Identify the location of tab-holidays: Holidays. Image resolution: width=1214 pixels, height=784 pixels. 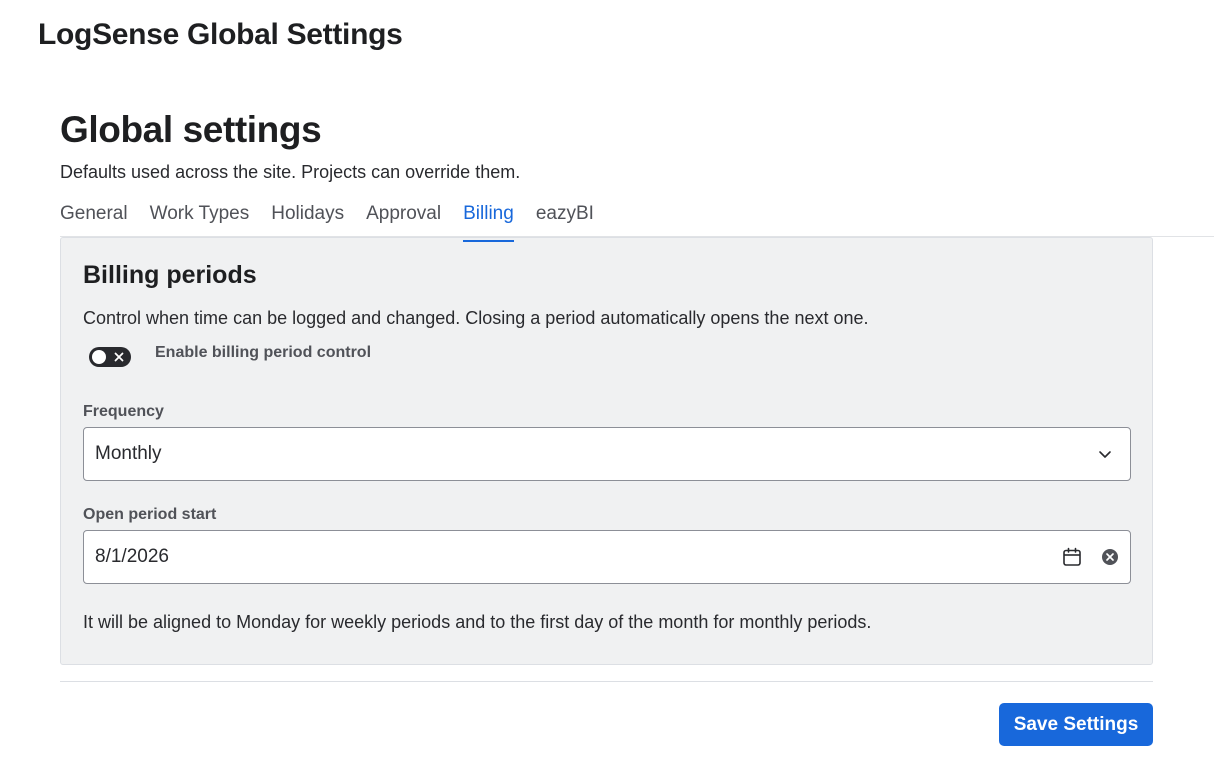
(307, 217).